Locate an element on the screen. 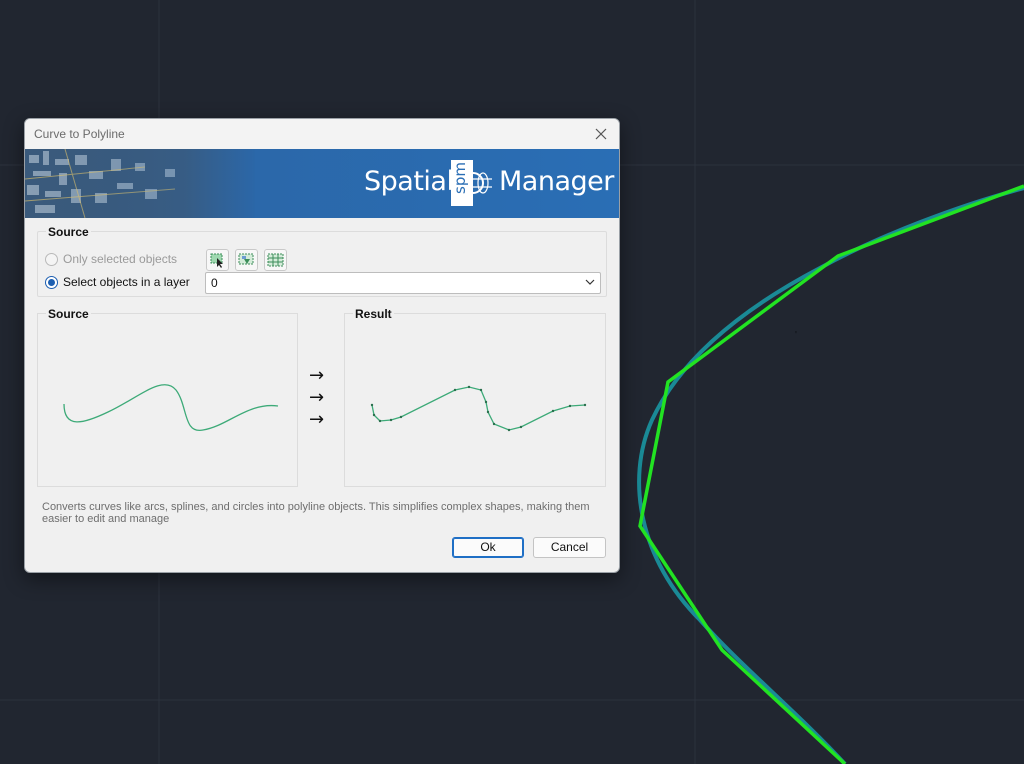  layer-select-value: 0 is located at coordinates (214, 283).